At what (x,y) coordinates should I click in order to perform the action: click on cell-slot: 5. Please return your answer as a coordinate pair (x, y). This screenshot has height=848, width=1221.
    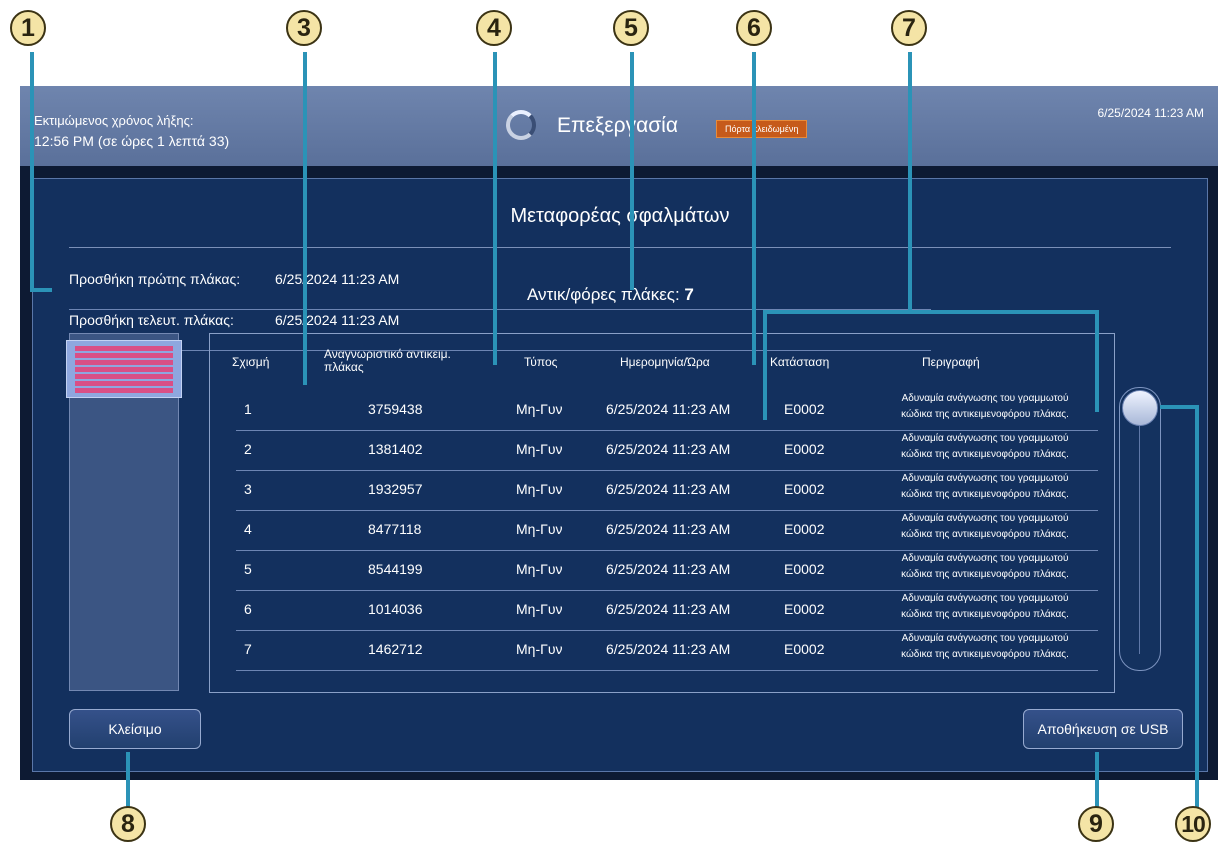
    Looking at the image, I should click on (248, 569).